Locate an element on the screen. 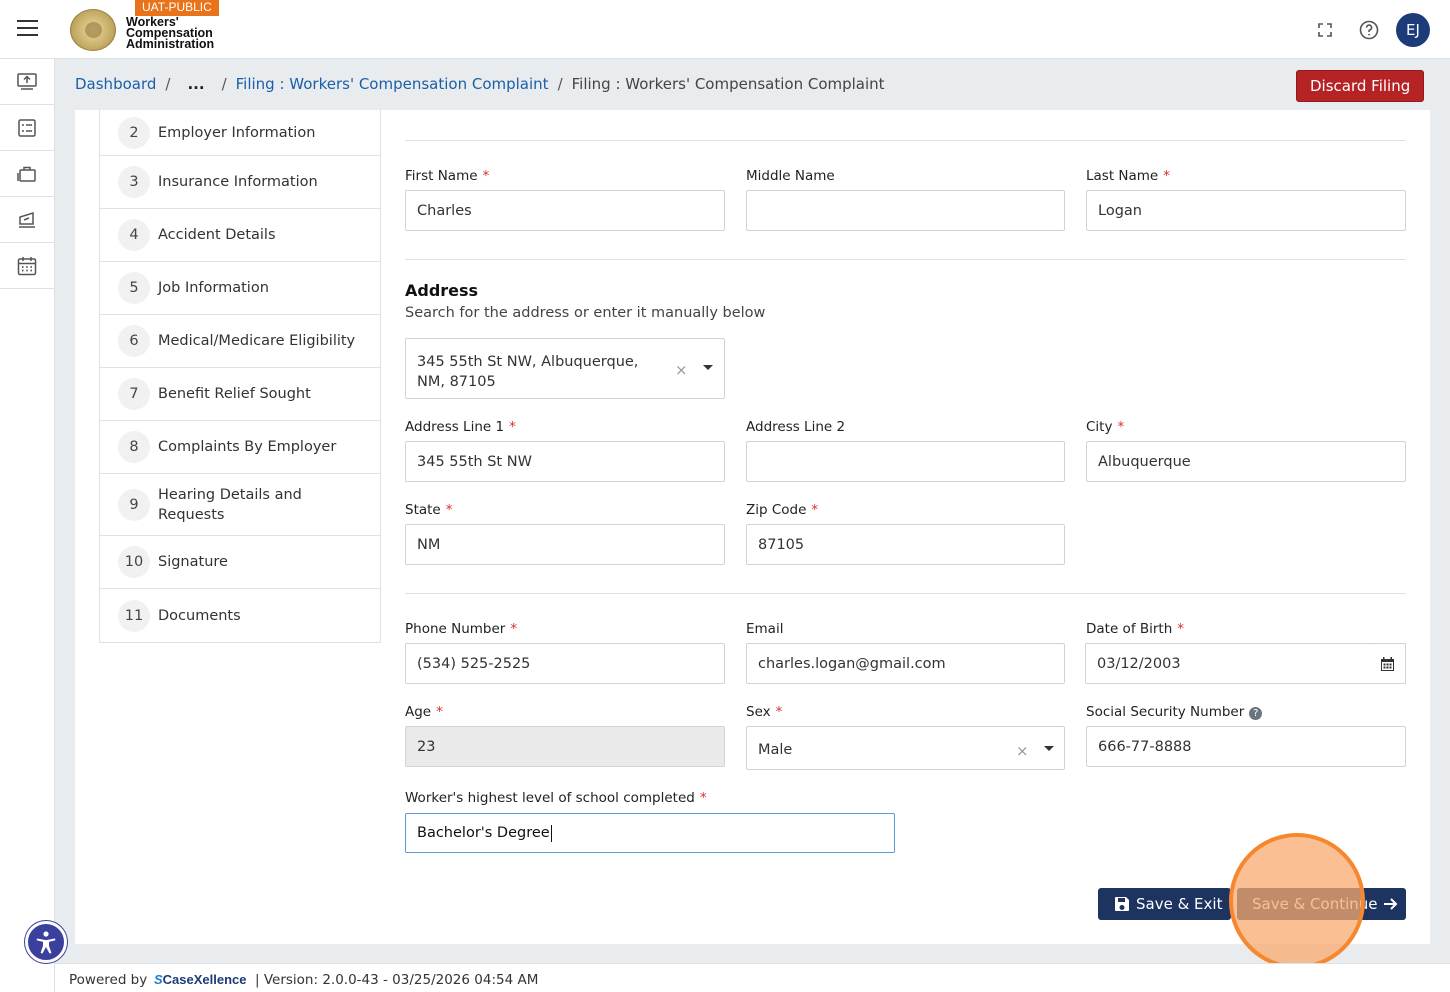 Image resolution: width=1450 pixels, height=992 pixels. step-number: 7 is located at coordinates (134, 394).